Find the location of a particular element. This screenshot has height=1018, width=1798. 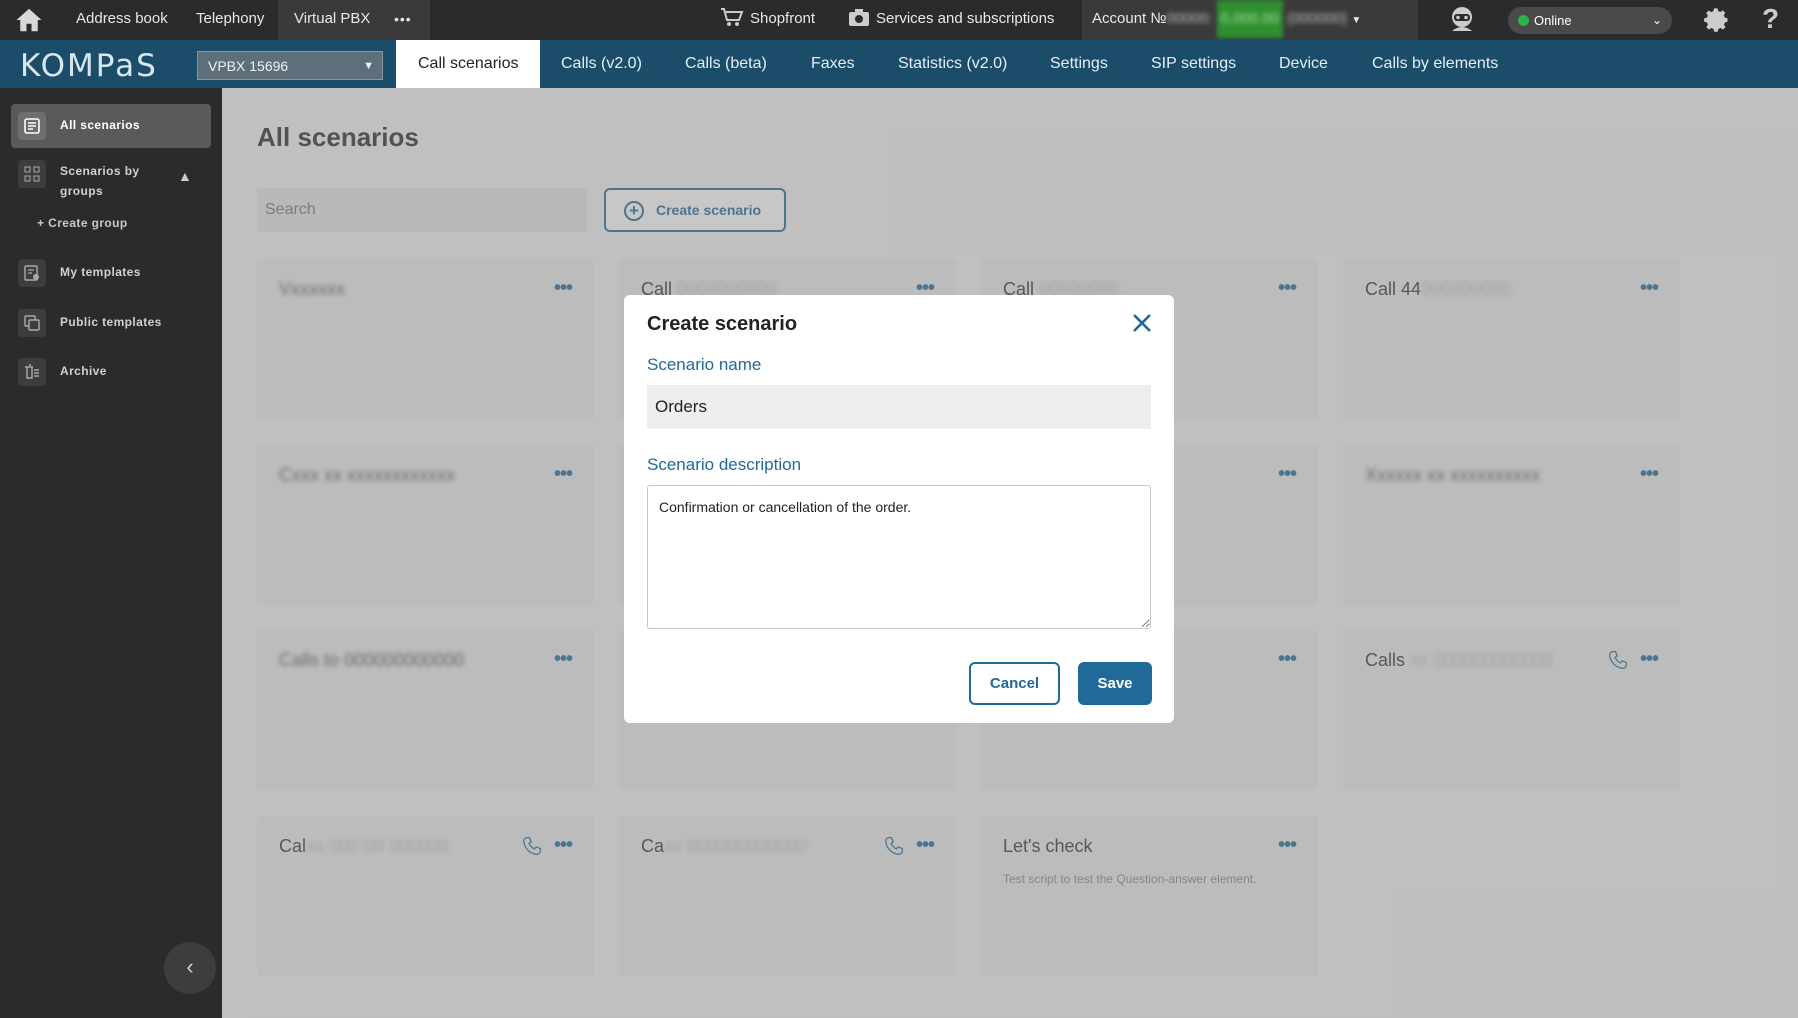

tab-calls-by-elements: Calls by elements is located at coordinates (1435, 64).